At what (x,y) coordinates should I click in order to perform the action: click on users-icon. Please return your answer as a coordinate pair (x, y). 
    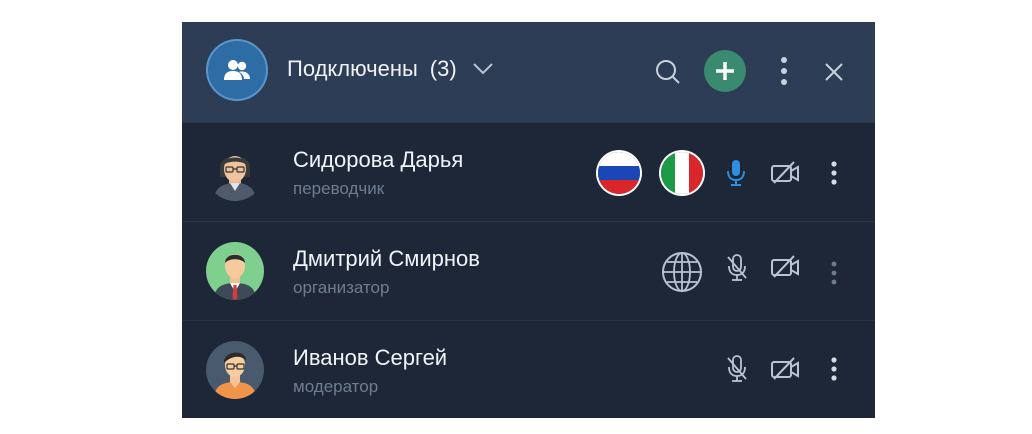
    Looking at the image, I should click on (237, 70).